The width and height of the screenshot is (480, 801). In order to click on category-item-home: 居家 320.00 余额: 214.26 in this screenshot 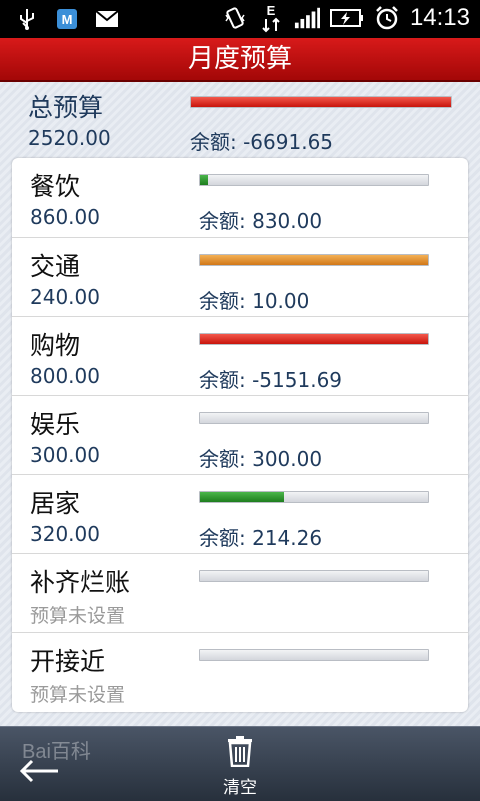, I will do `click(240, 514)`.